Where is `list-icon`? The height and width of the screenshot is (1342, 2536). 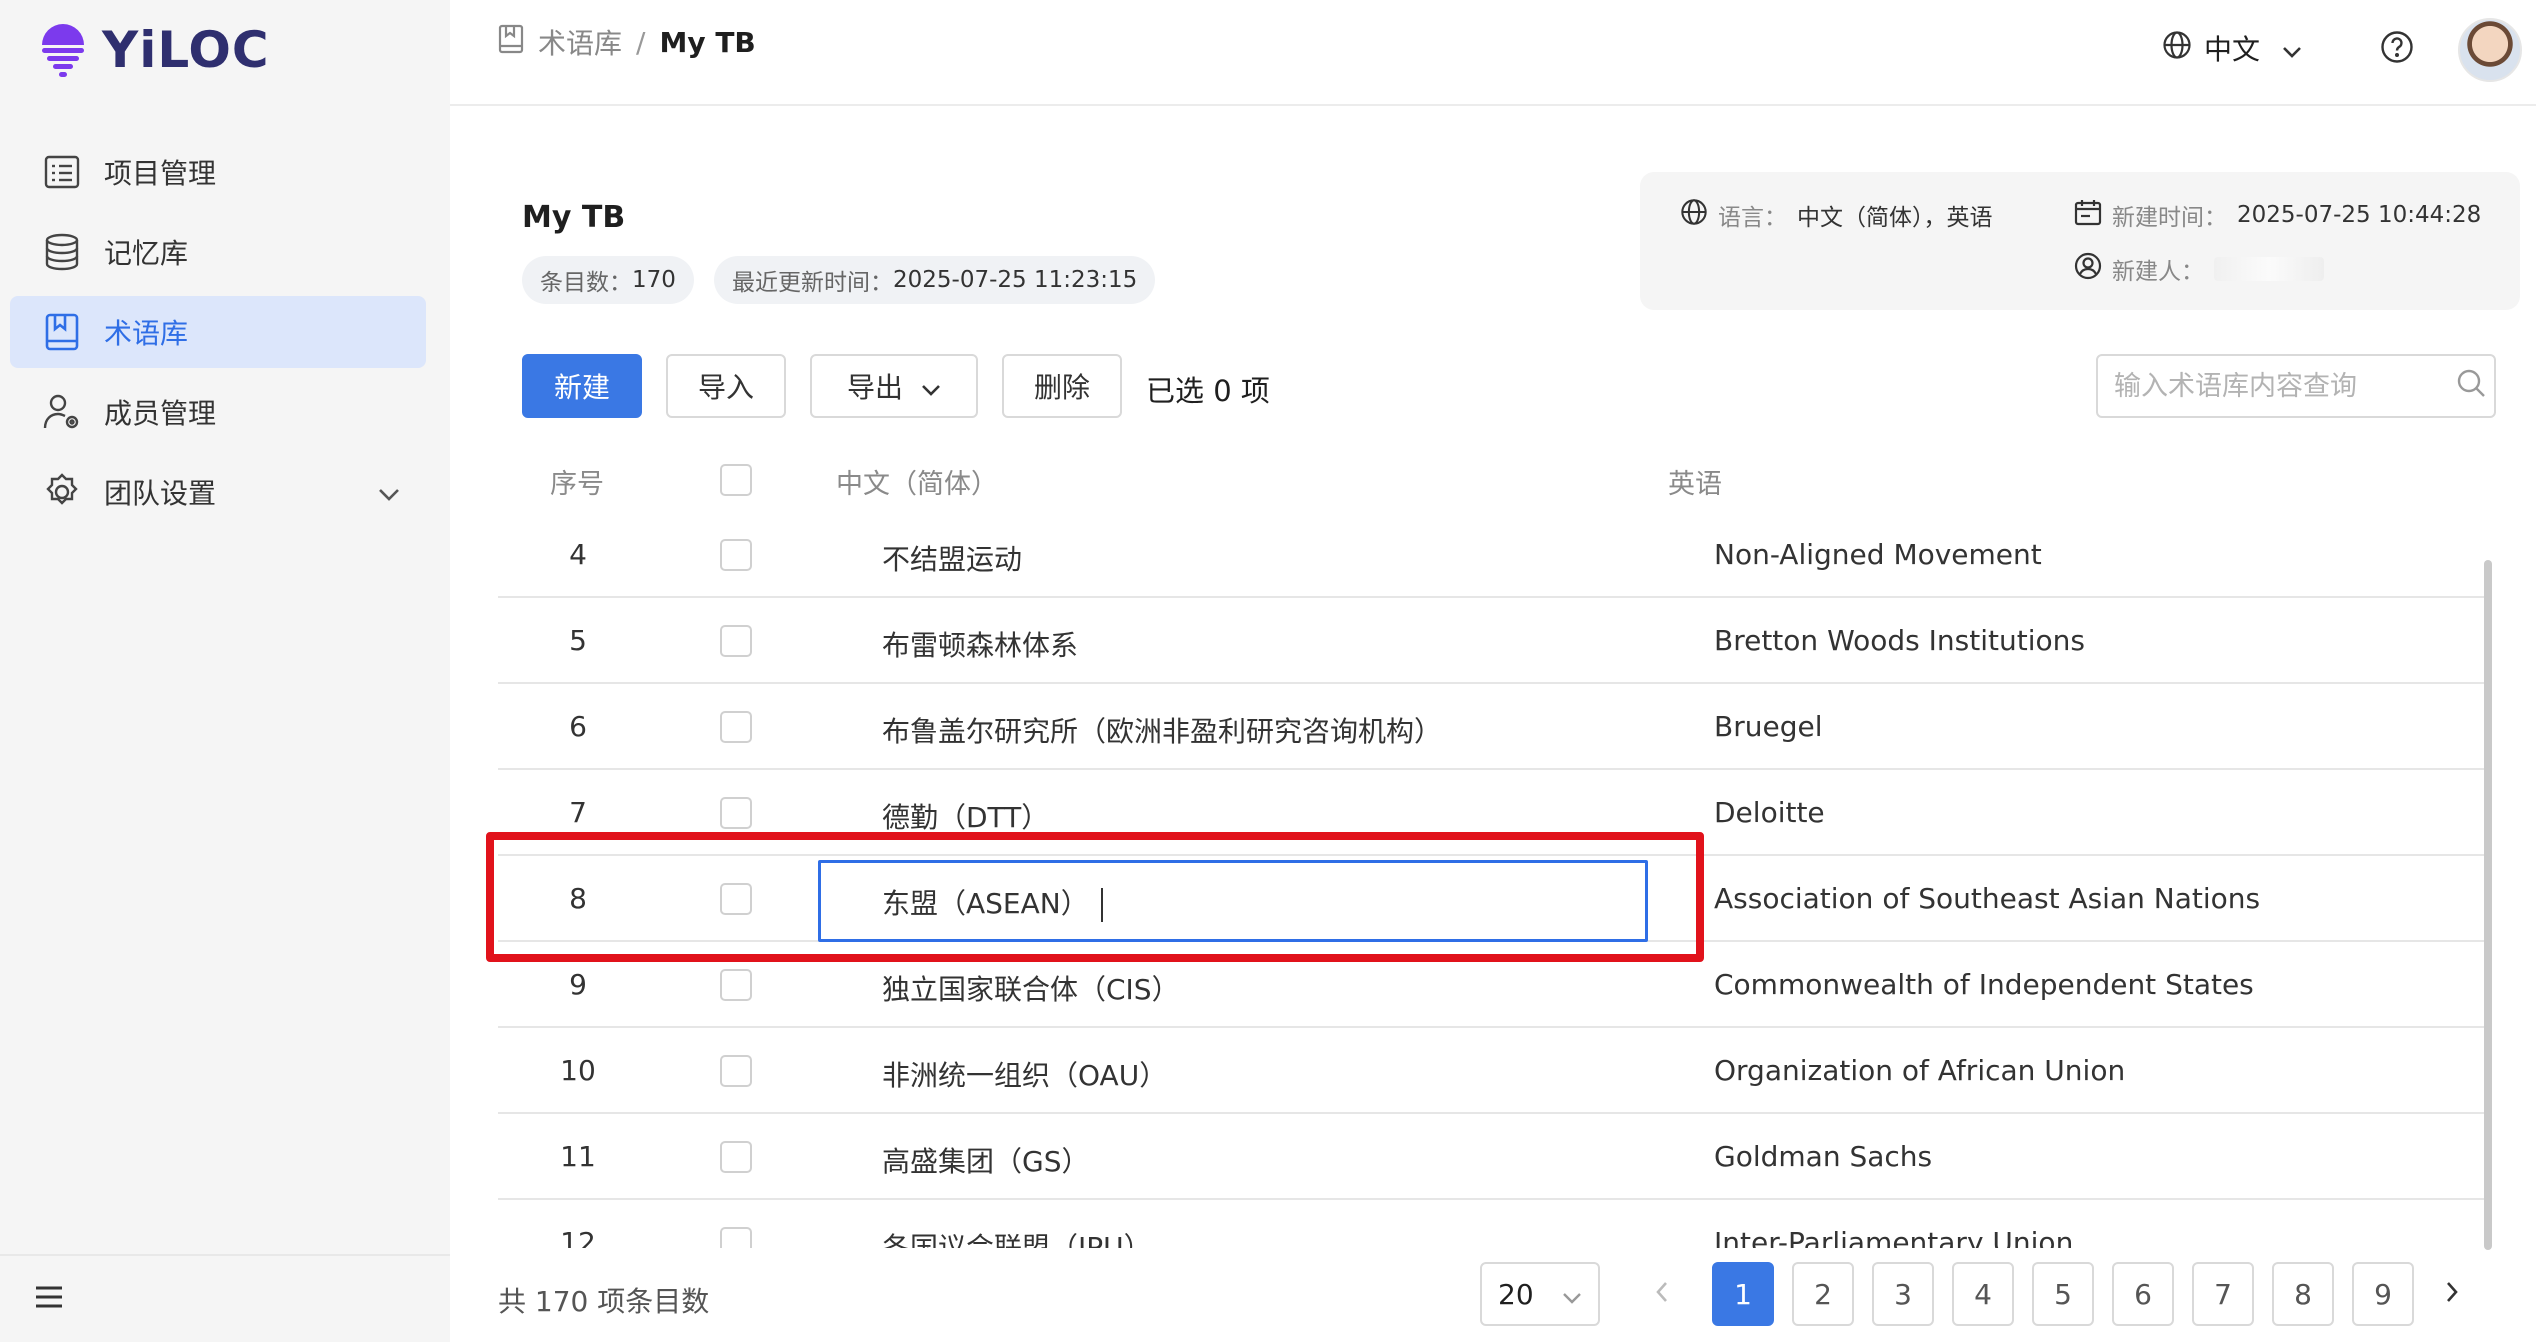 list-icon is located at coordinates (62, 172).